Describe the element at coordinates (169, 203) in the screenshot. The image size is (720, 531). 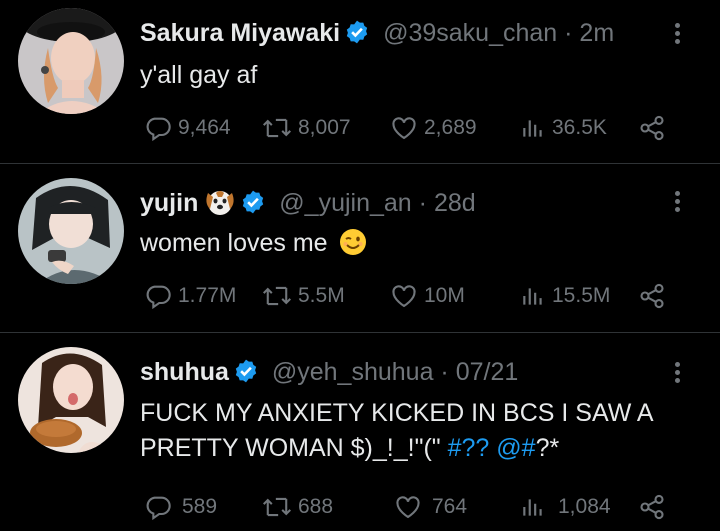
I see `display-name: yujin` at that location.